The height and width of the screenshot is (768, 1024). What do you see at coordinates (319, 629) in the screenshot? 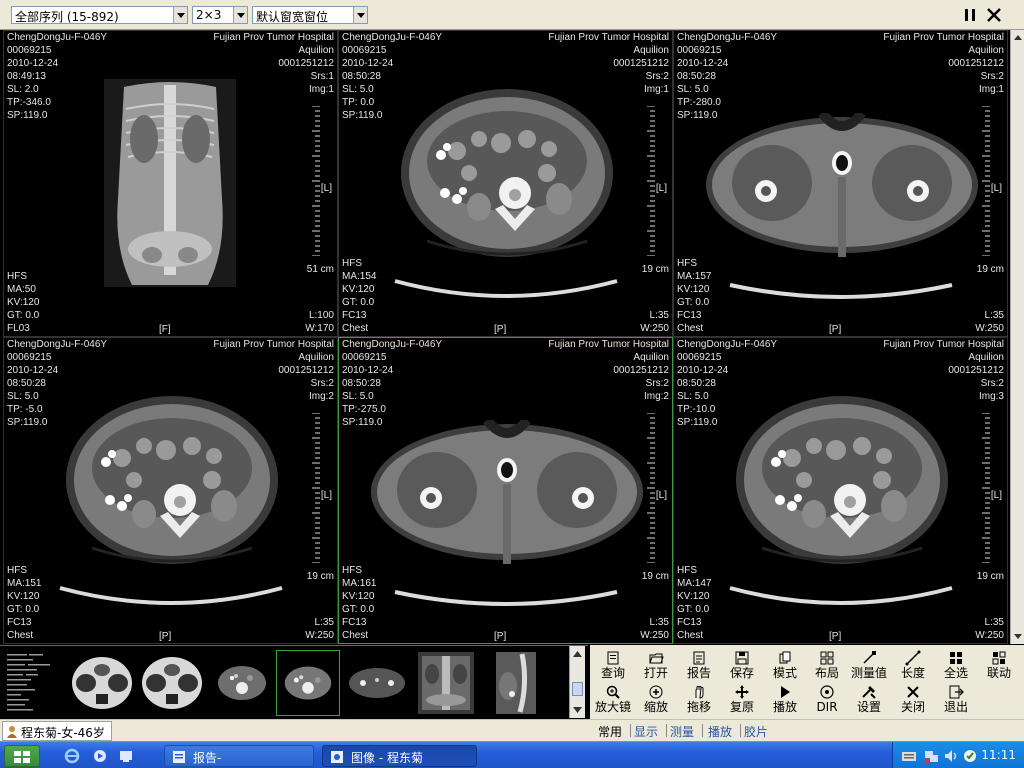
I see `overlay-bottom-right: L:35 W:250` at bounding box center [319, 629].